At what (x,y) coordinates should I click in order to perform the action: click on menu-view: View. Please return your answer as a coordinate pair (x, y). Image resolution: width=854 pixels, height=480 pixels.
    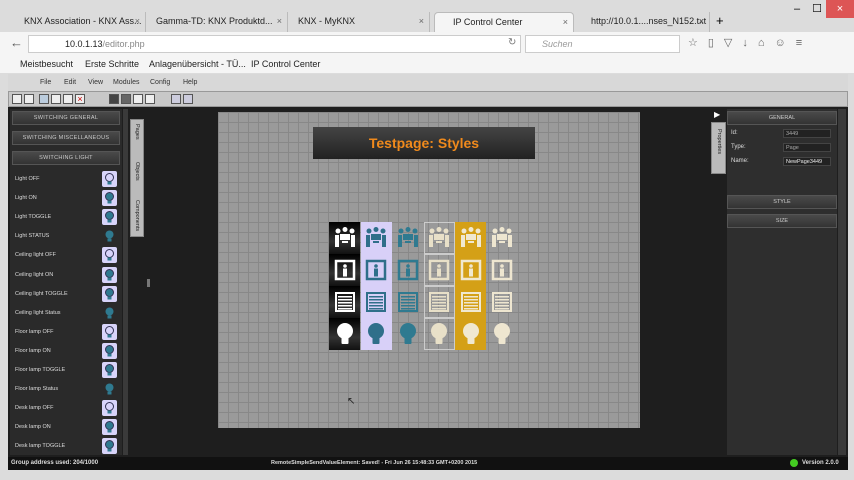
    Looking at the image, I should click on (95, 82).